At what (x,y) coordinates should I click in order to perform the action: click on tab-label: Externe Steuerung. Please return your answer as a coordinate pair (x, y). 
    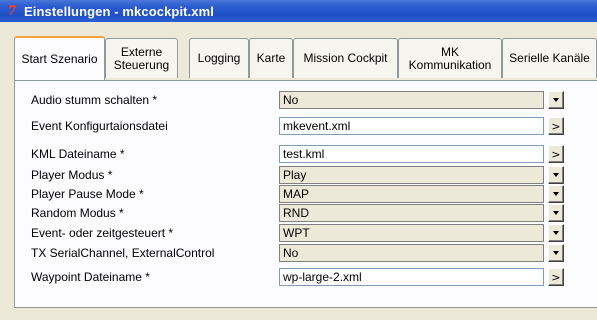
    Looking at the image, I should click on (141, 58).